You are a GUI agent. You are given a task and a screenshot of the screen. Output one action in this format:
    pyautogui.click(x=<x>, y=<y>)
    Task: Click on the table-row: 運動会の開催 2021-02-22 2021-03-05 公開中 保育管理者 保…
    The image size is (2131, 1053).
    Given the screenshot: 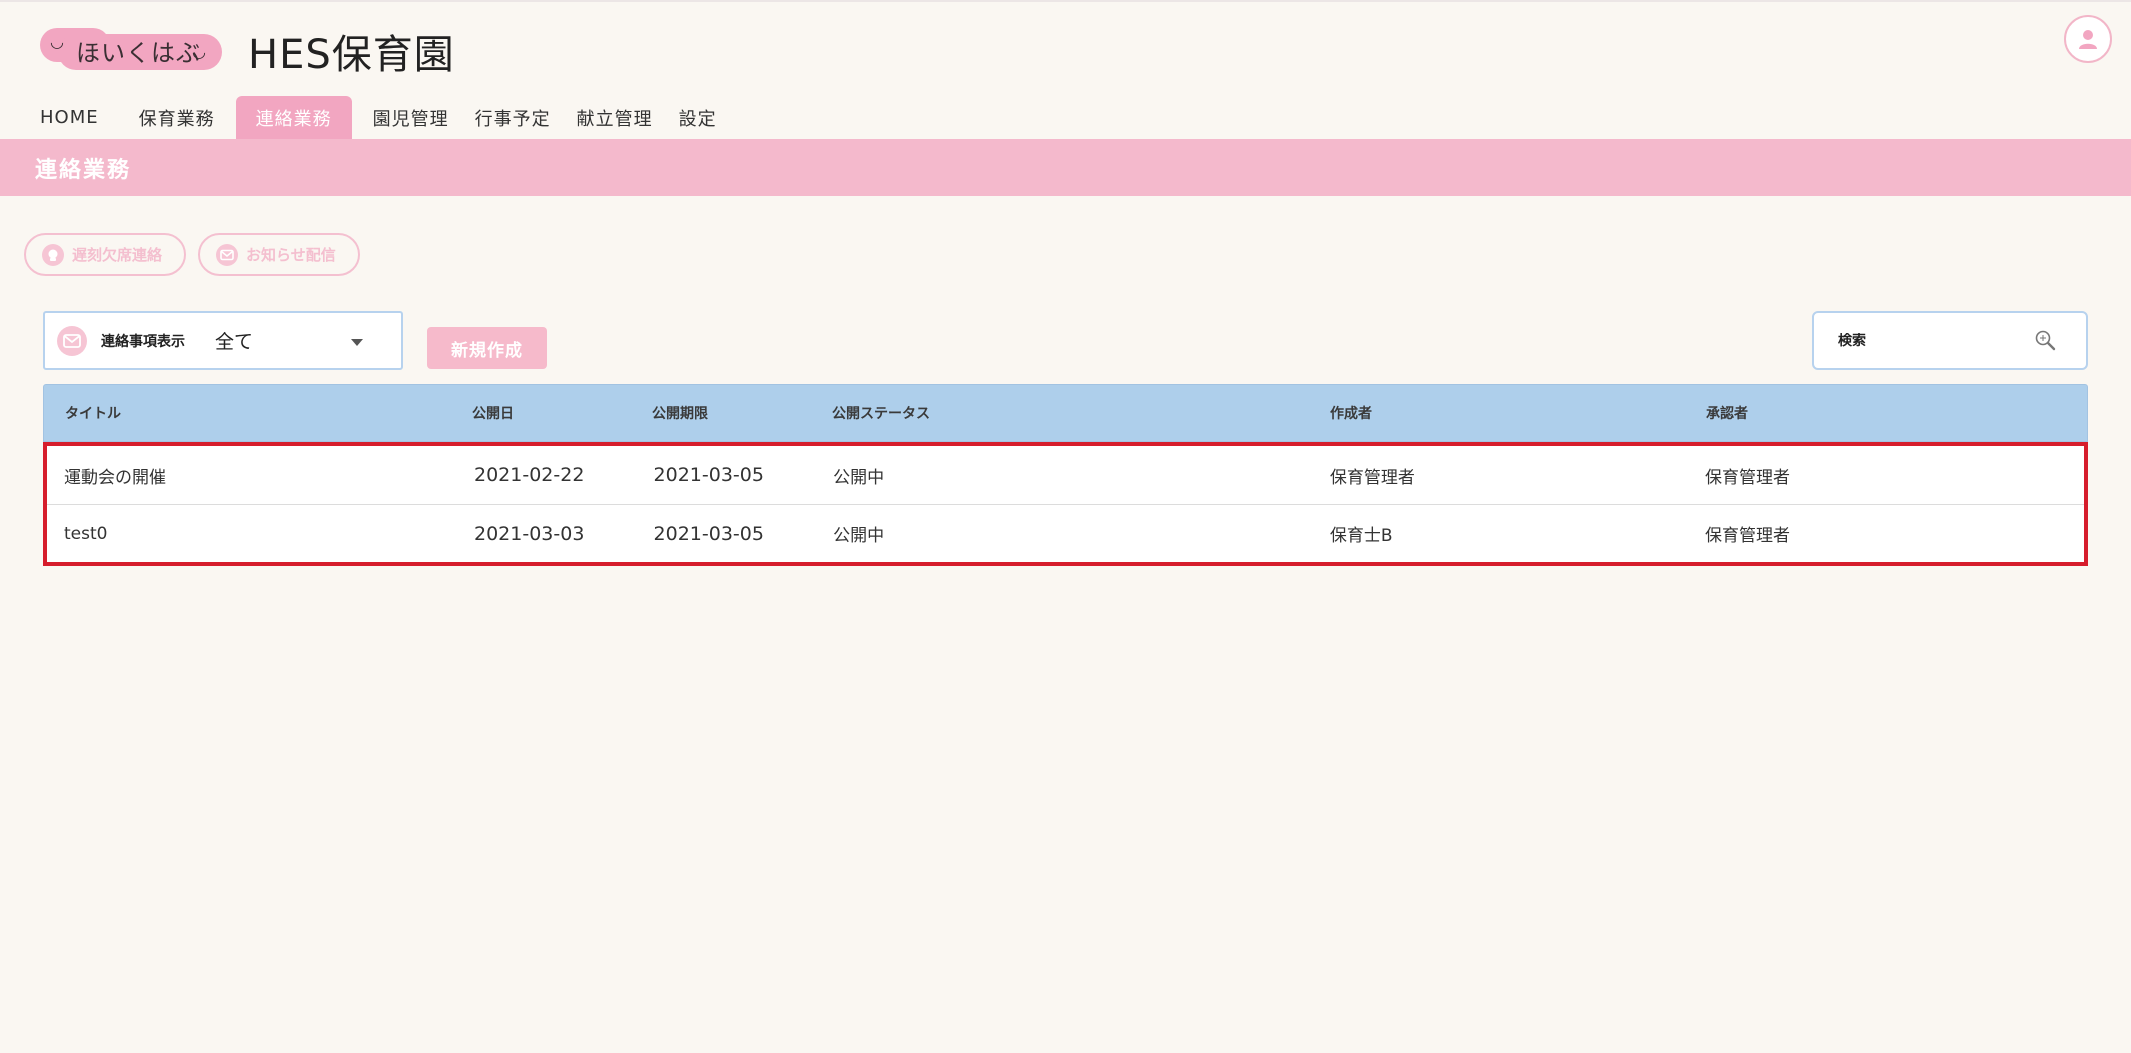 What is the action you would take?
    pyautogui.click(x=1065, y=475)
    